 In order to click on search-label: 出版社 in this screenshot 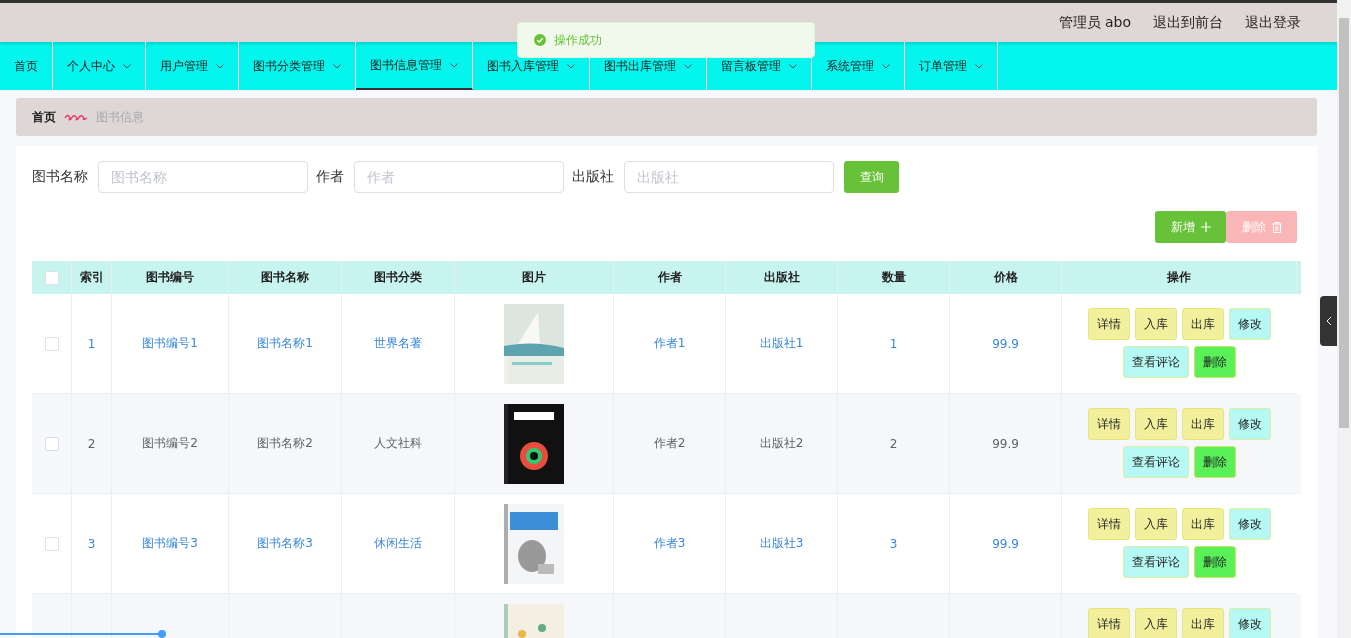, I will do `click(593, 177)`.